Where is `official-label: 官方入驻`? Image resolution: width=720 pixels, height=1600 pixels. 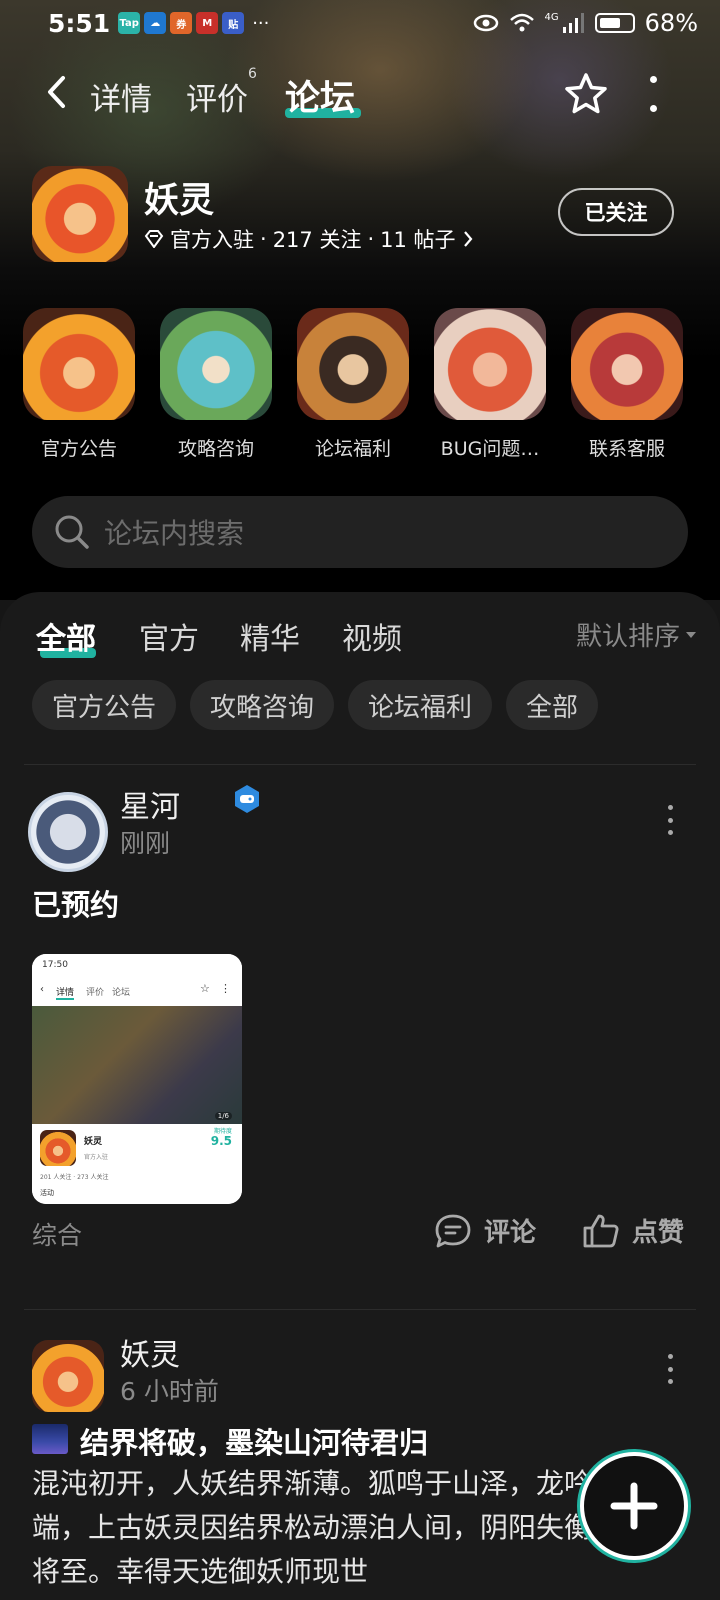
official-label: 官方入驻 is located at coordinates (212, 240).